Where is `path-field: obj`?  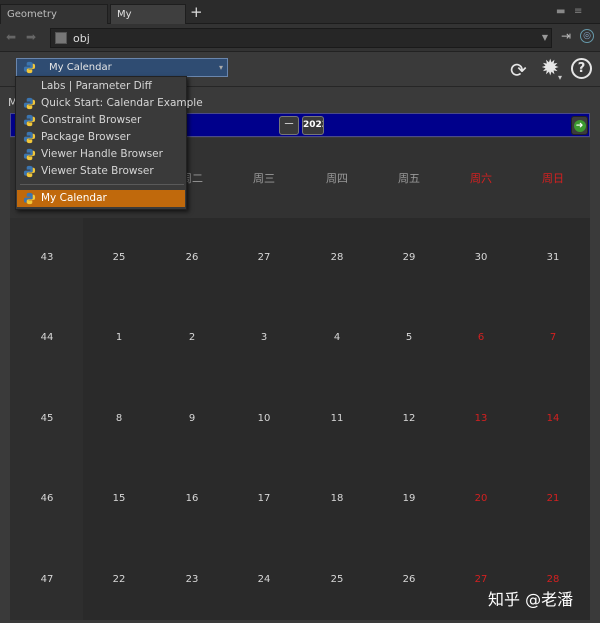
path-field: obj is located at coordinates (301, 38).